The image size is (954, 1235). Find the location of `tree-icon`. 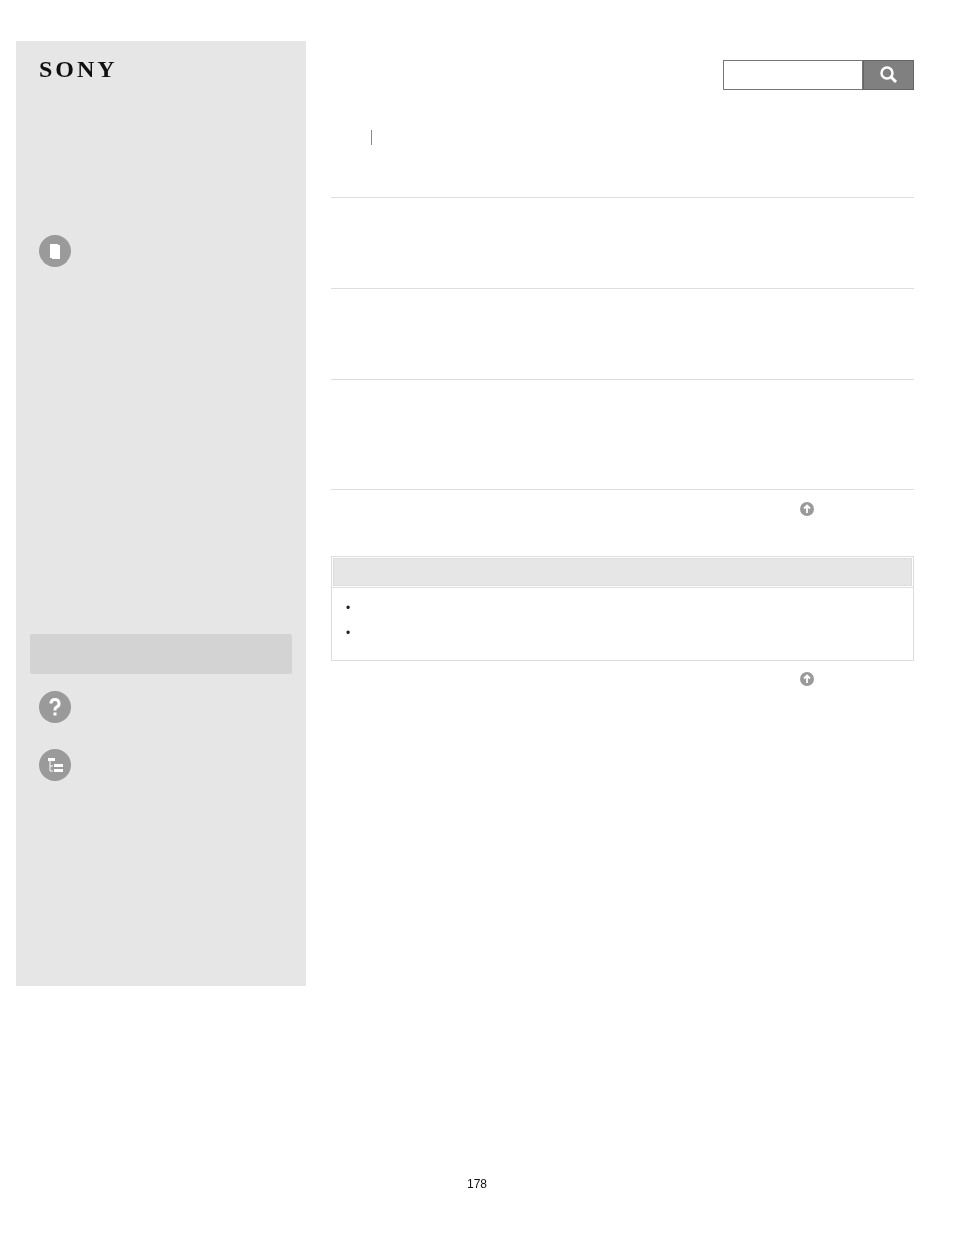

tree-icon is located at coordinates (55, 765).